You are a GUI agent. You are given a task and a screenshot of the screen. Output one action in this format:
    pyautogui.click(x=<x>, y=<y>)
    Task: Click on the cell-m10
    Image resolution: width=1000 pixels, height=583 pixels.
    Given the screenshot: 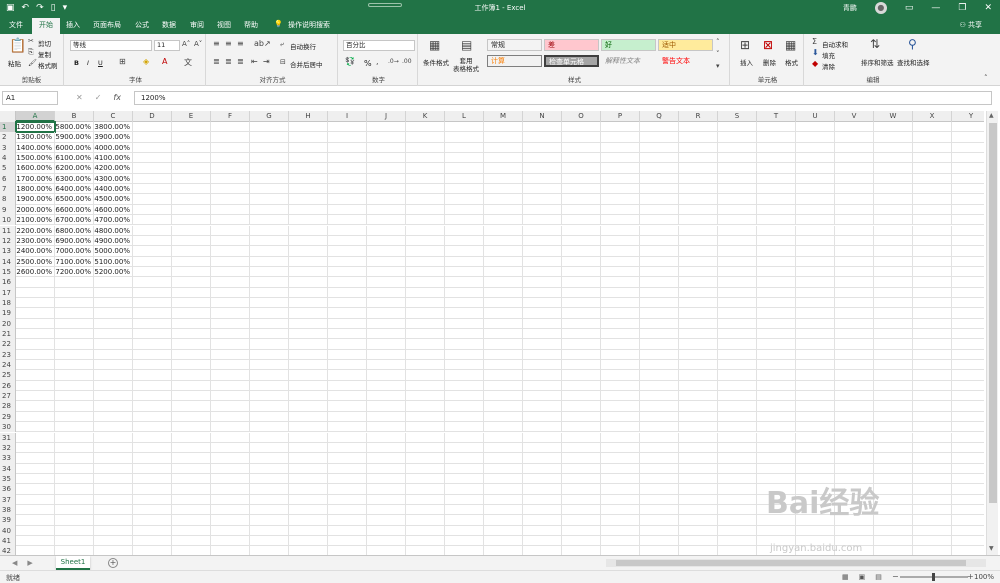 What is the action you would take?
    pyautogui.click(x=503, y=220)
    